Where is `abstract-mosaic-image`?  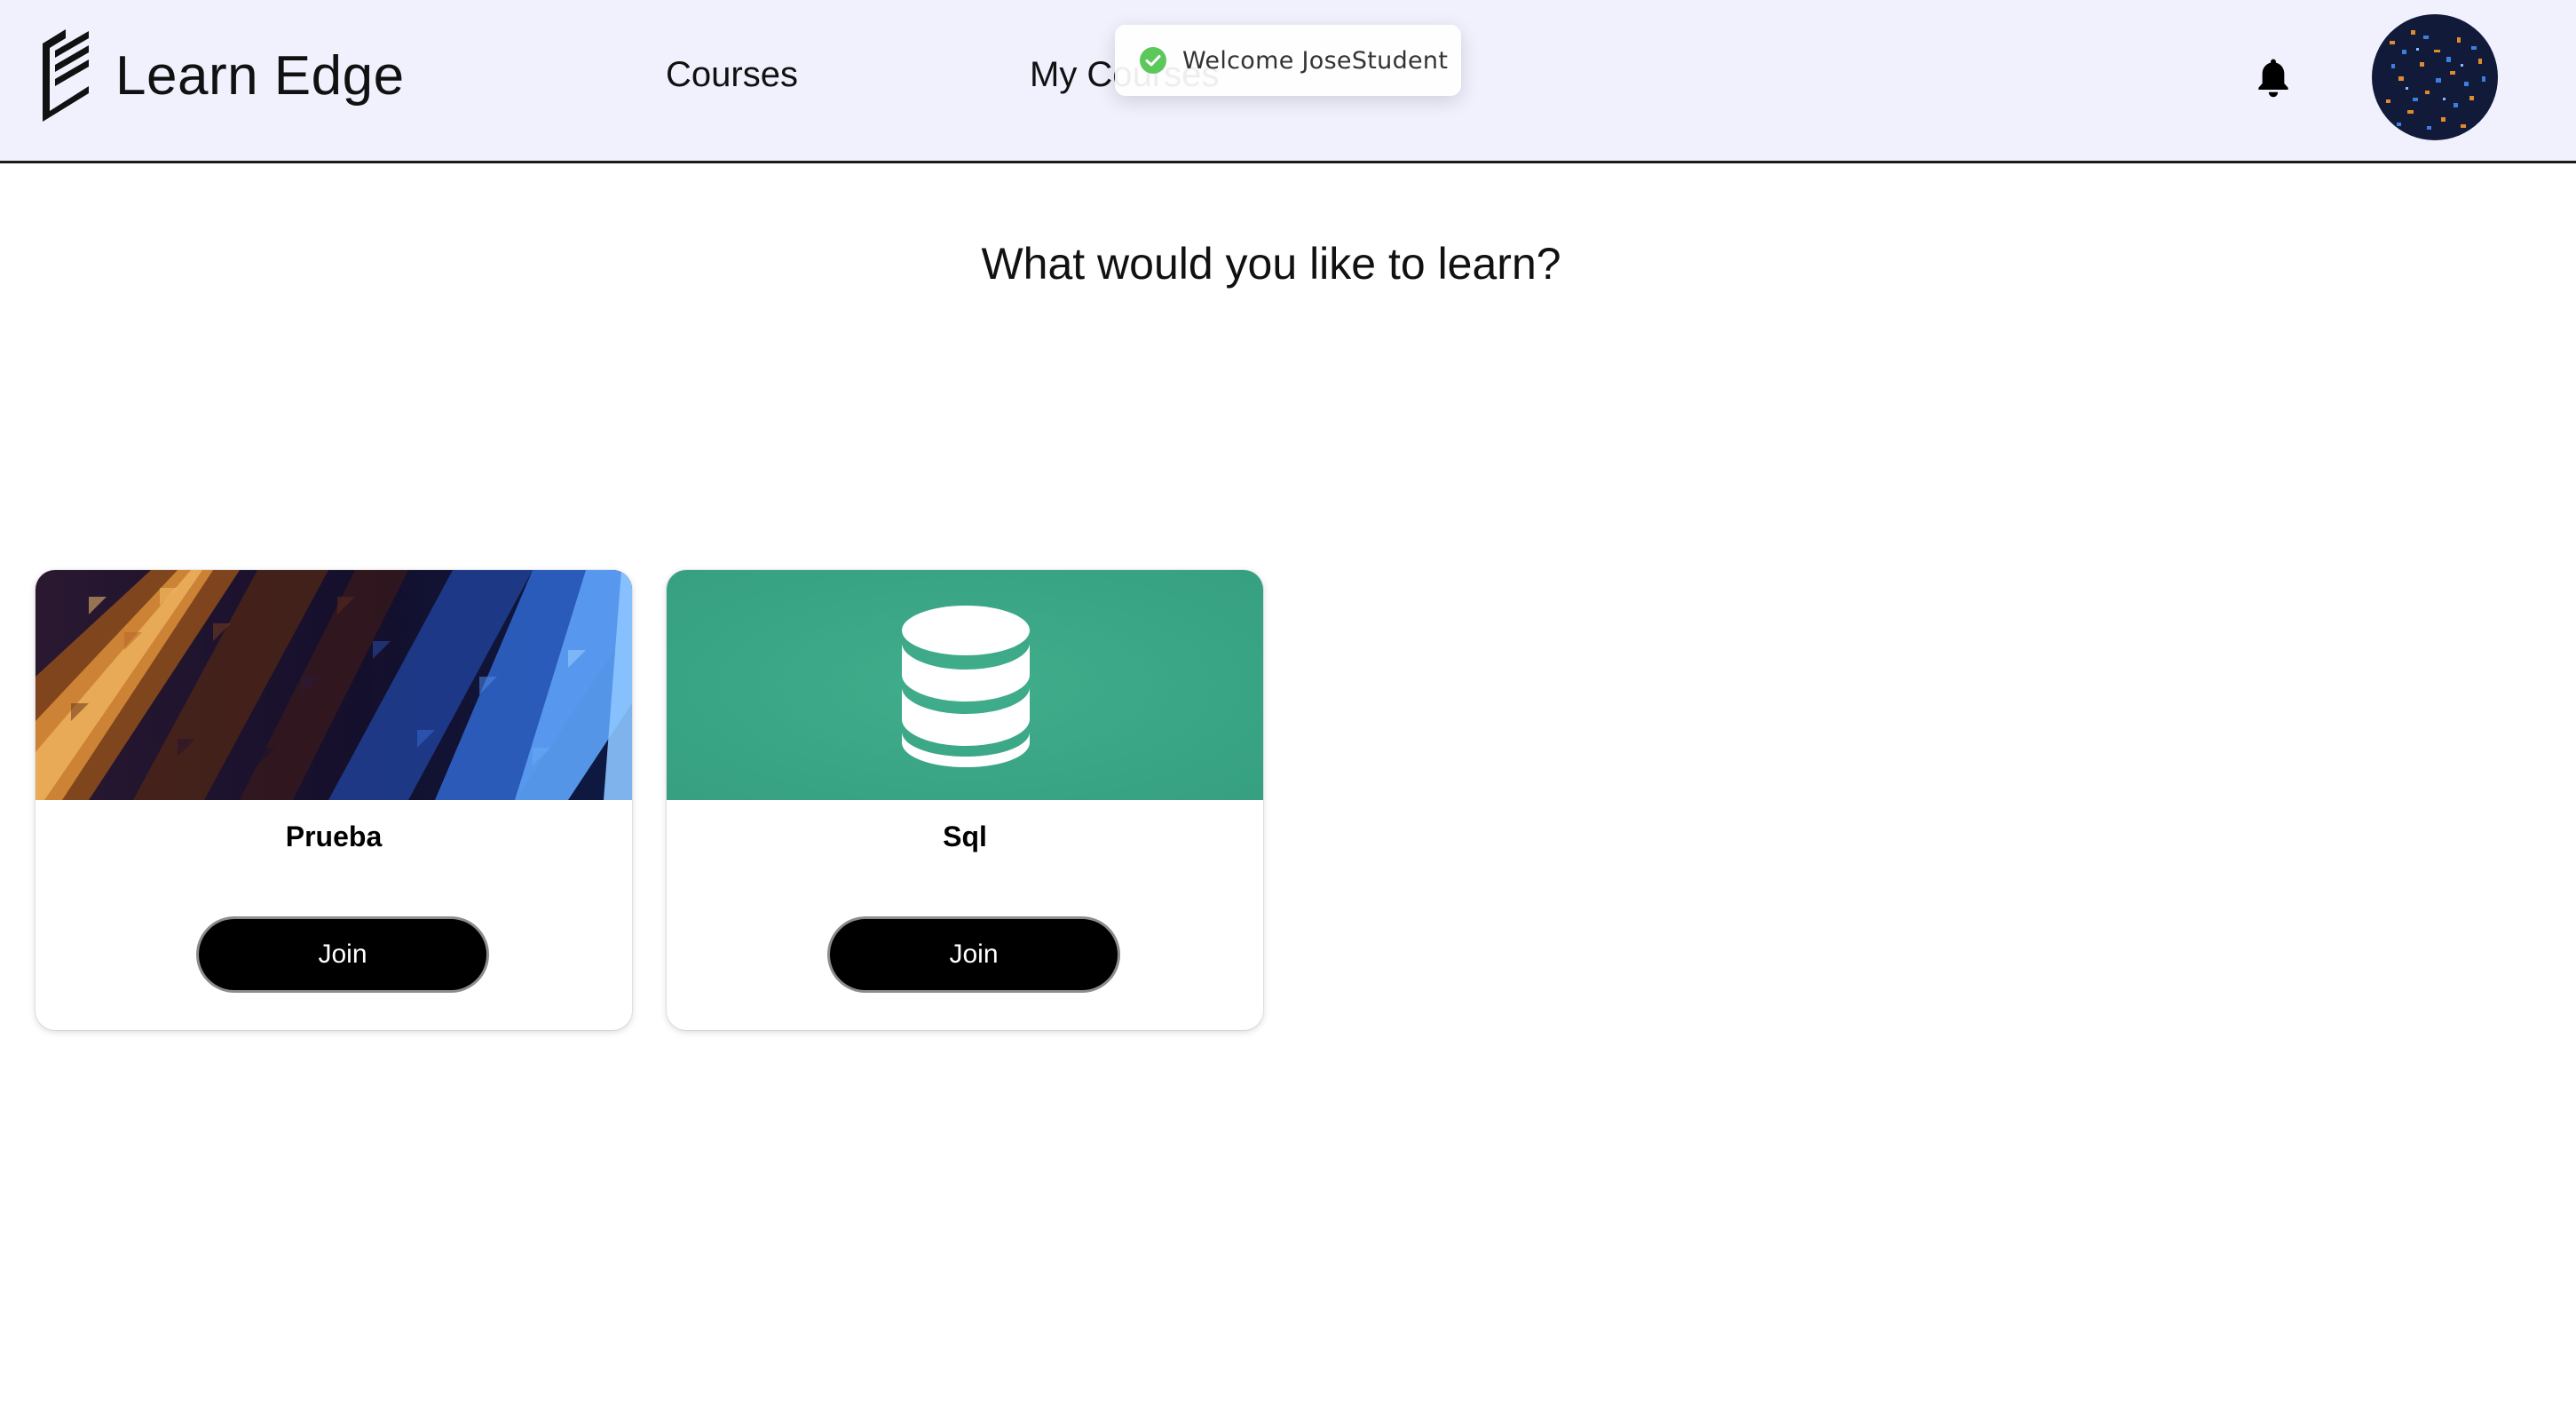
abstract-mosaic-image is located at coordinates (334, 685).